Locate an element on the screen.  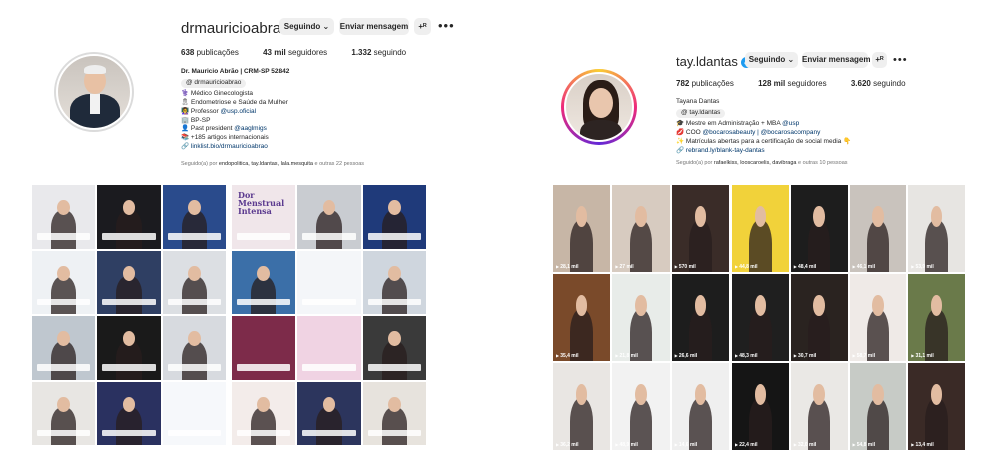
post-thumbnail: 31,1 mil is located at coordinates (936, 317).